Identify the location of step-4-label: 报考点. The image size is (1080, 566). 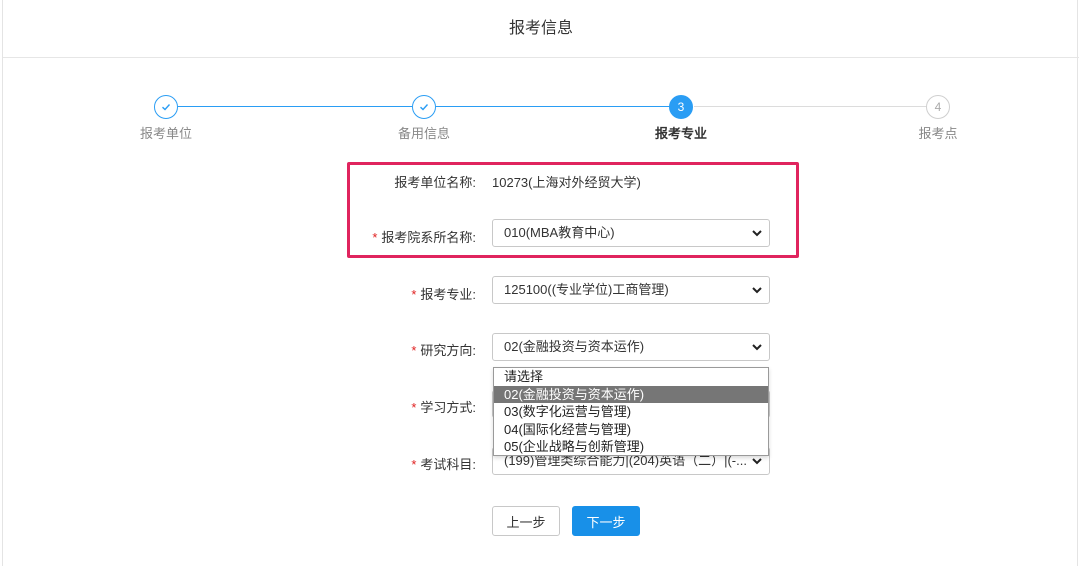
(938, 133).